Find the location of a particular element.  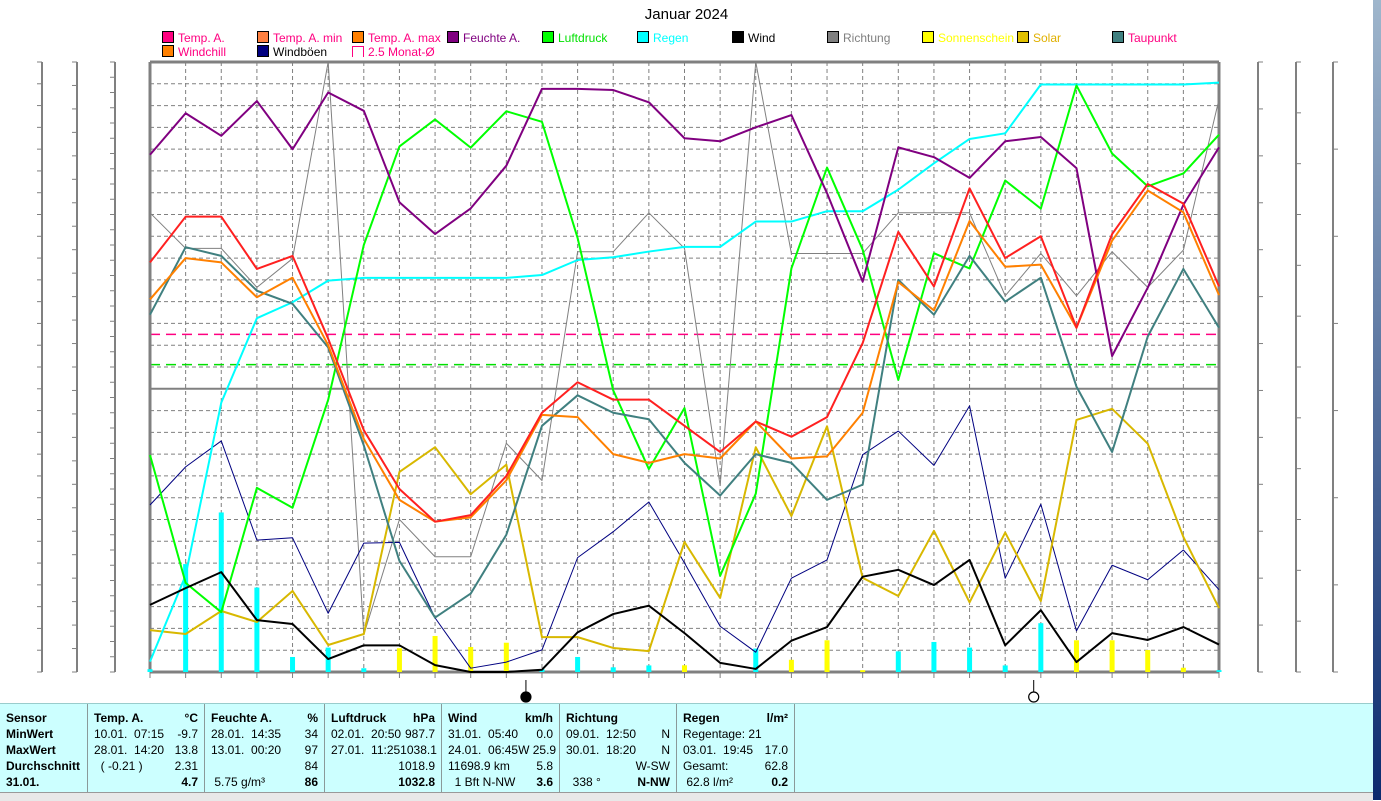

table-row: 30.01. 18:20N is located at coordinates (618, 750).